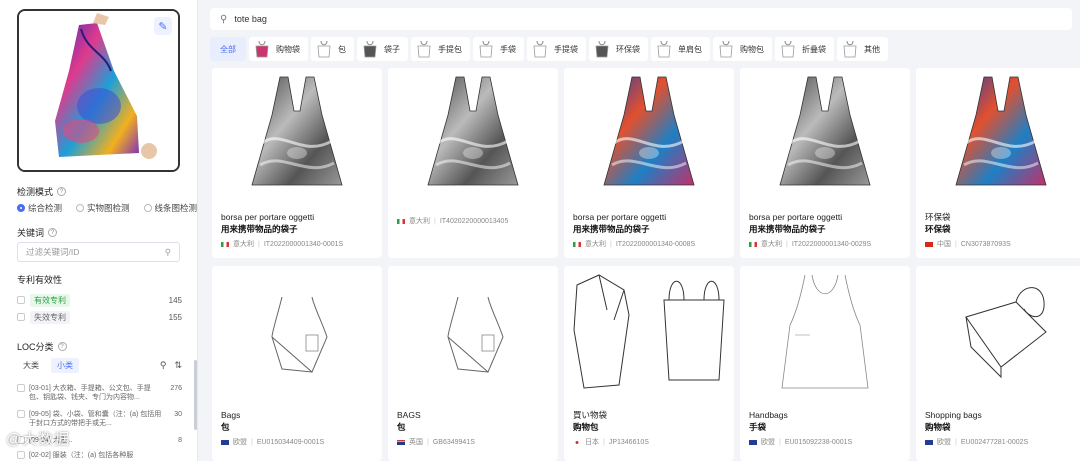 This screenshot has height=461, width=1080. I want to click on category-chip: 袋子, so click(382, 49).